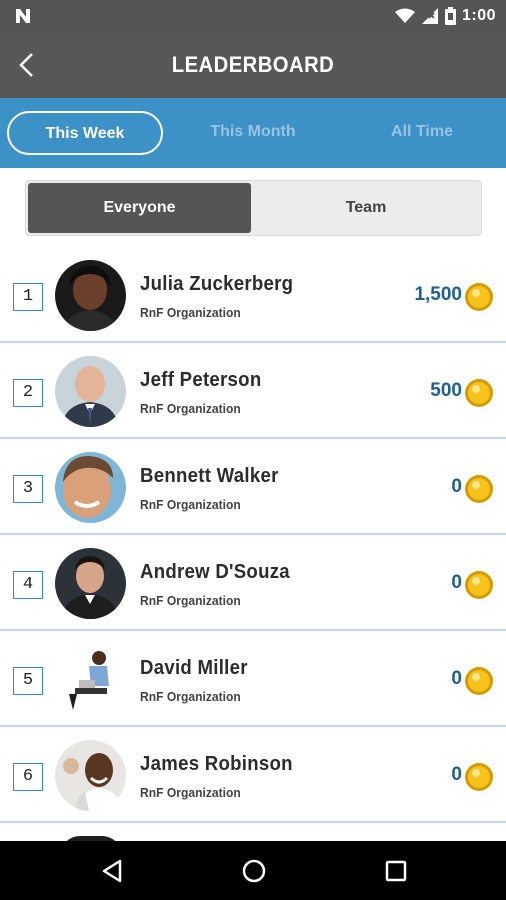 This screenshot has width=506, height=900. I want to click on system-nav-bar, so click(253, 870).